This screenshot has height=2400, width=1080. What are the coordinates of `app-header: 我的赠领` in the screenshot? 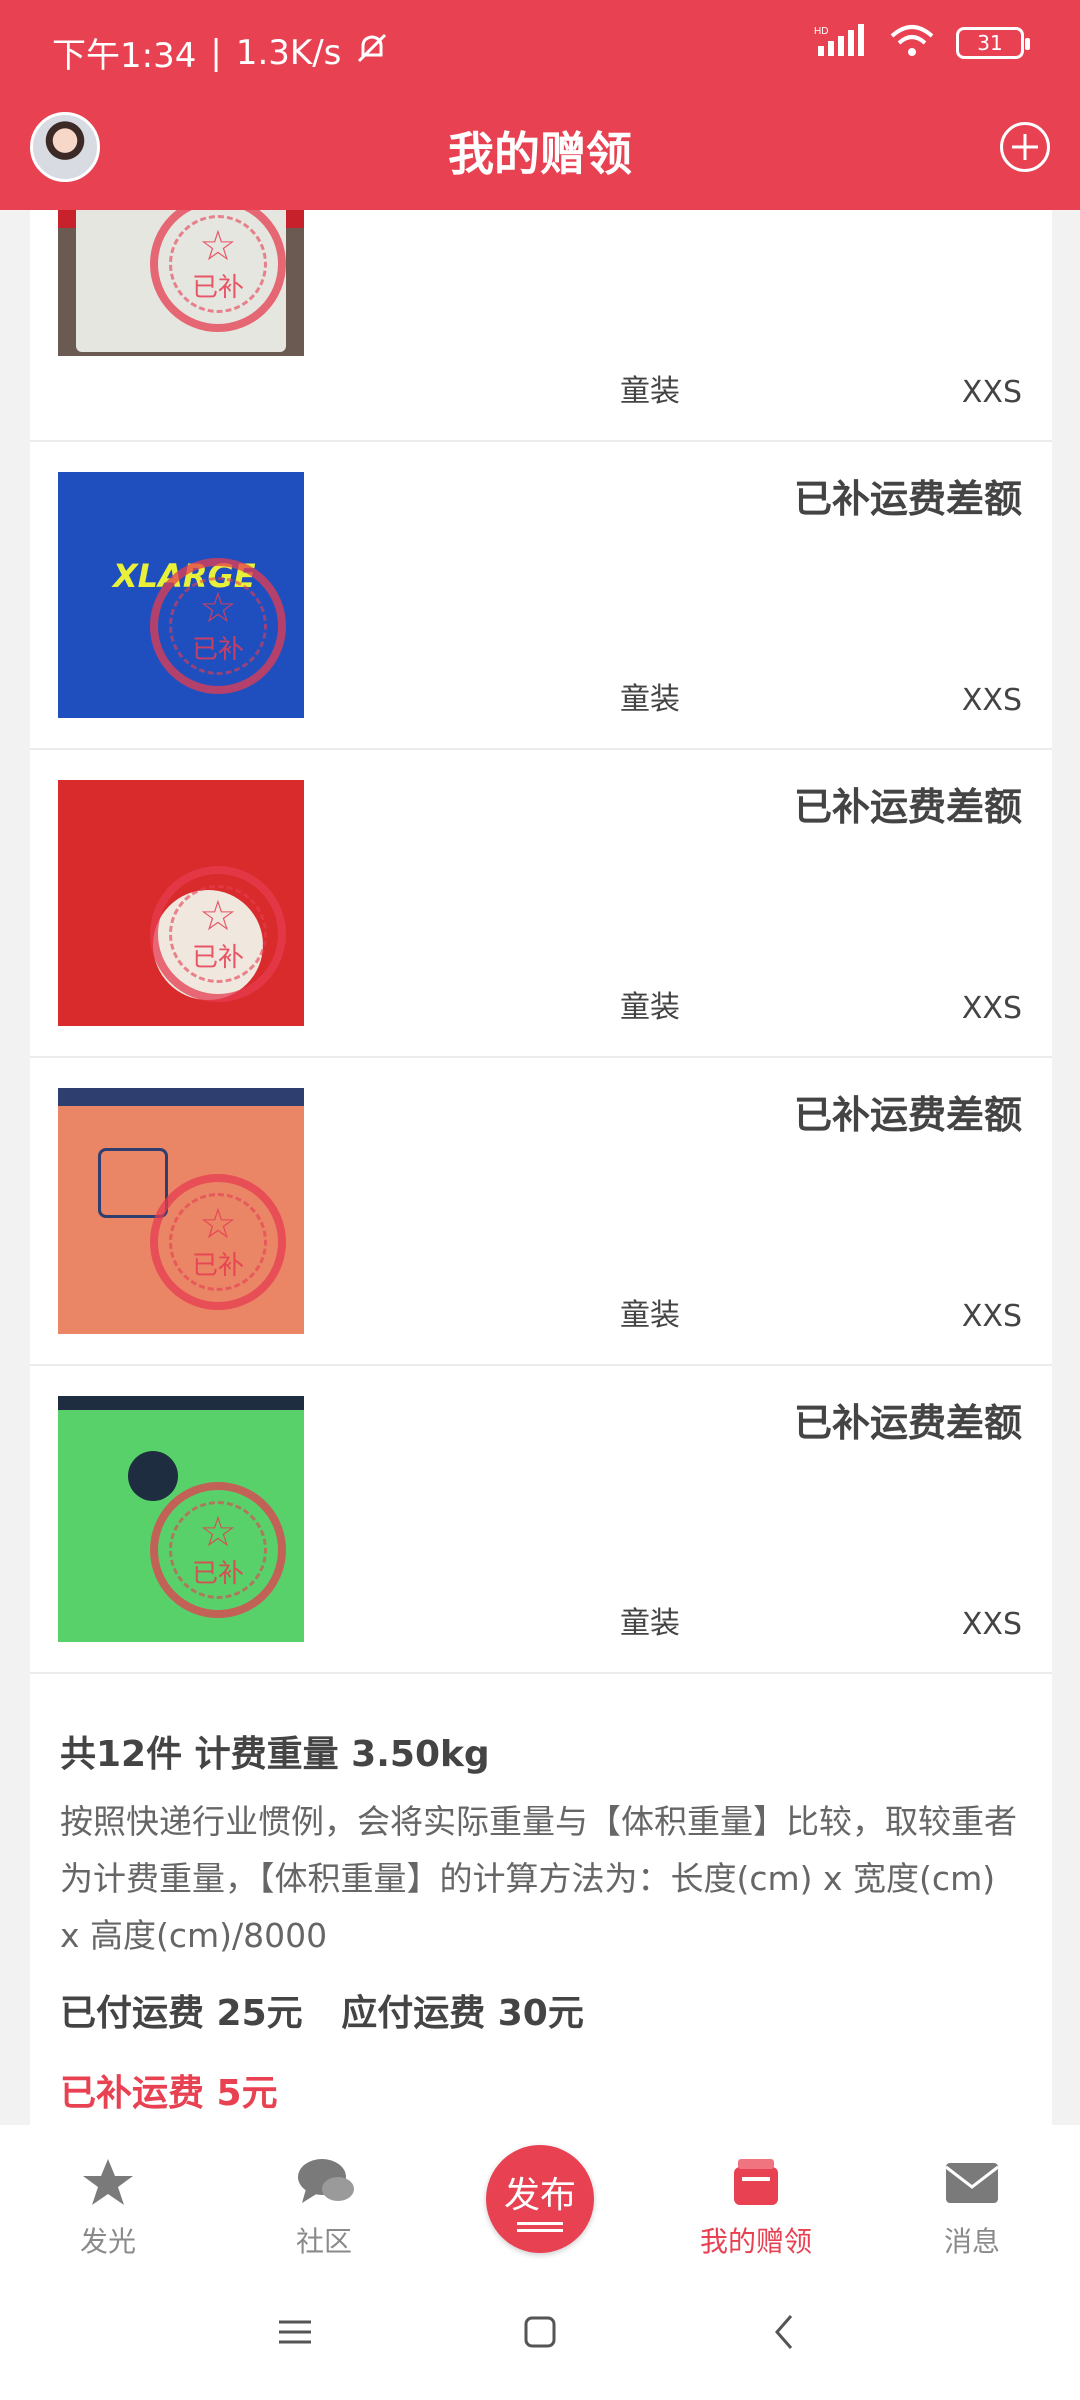 It's located at (540, 153).